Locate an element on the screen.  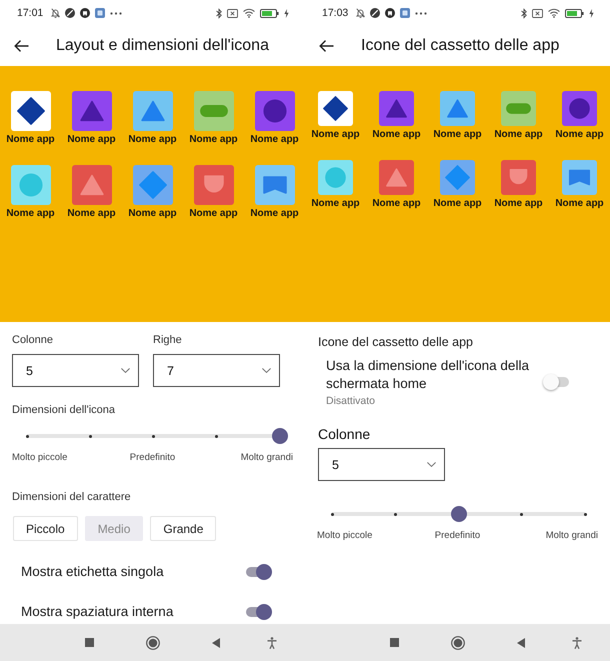
option-button: Grande is located at coordinates (183, 528).